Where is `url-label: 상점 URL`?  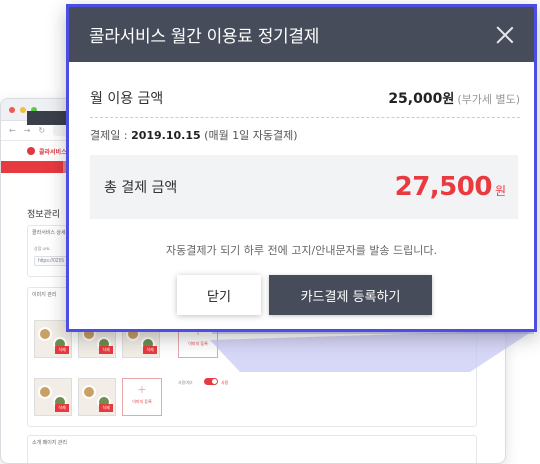
url-label: 상점 URL is located at coordinates (42, 248).